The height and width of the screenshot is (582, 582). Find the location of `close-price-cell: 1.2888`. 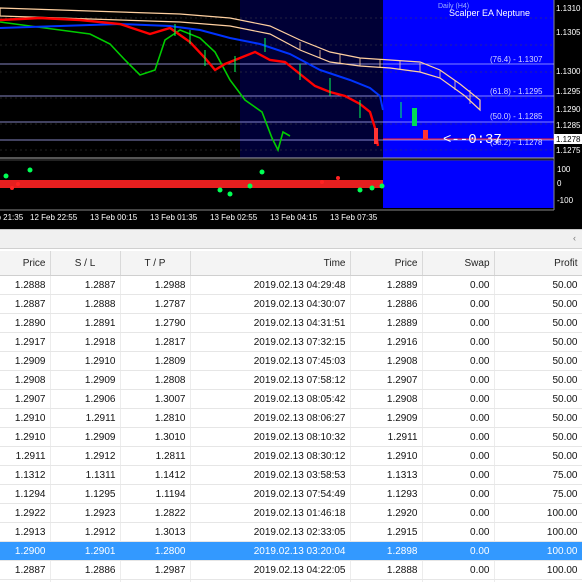

close-price-cell: 1.2888 is located at coordinates (386, 570).